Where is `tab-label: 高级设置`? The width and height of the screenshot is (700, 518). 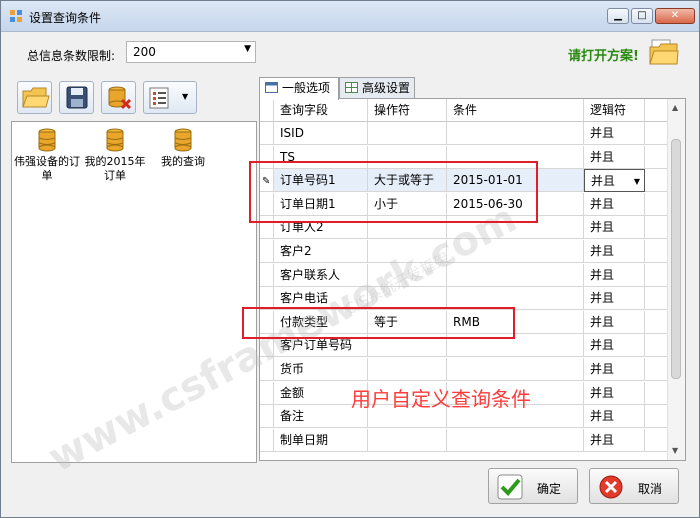 tab-label: 高级设置 is located at coordinates (386, 88).